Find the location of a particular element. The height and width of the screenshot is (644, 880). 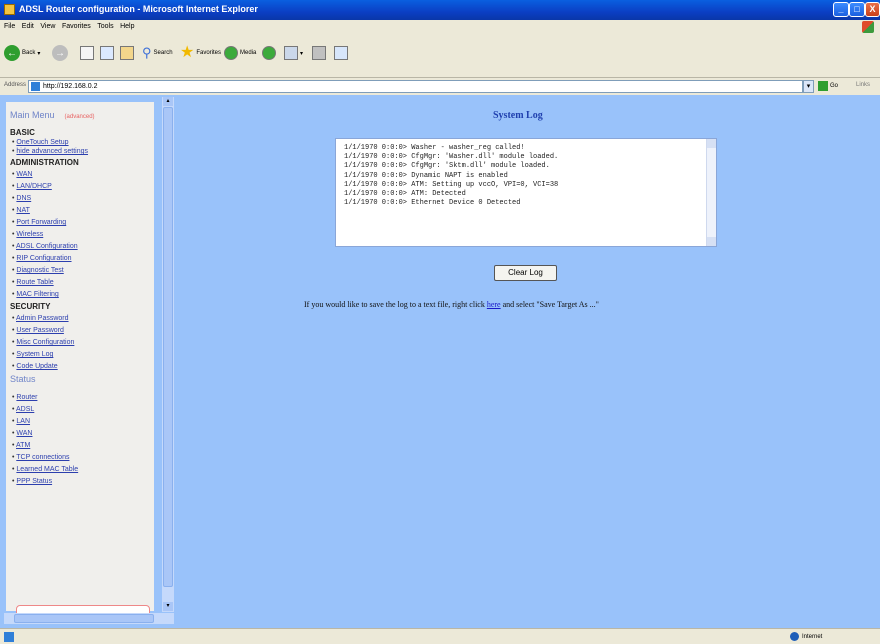

maximize-button: □ is located at coordinates (857, 9).